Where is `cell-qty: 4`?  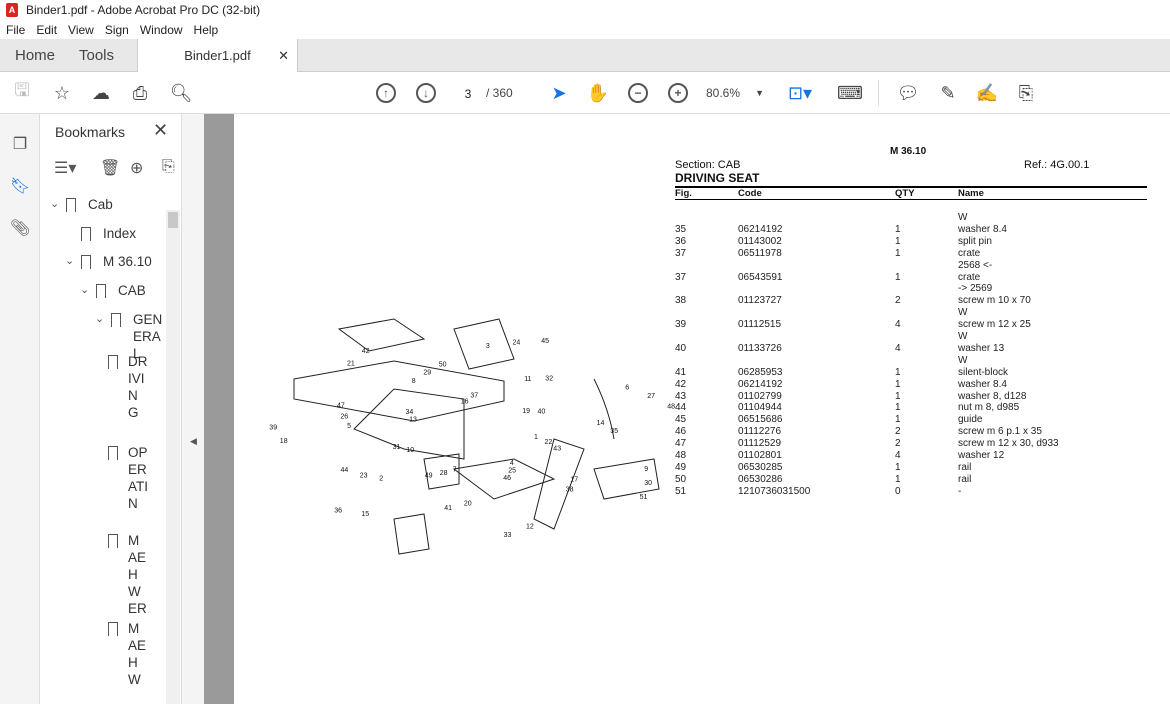 cell-qty: 4 is located at coordinates (898, 455).